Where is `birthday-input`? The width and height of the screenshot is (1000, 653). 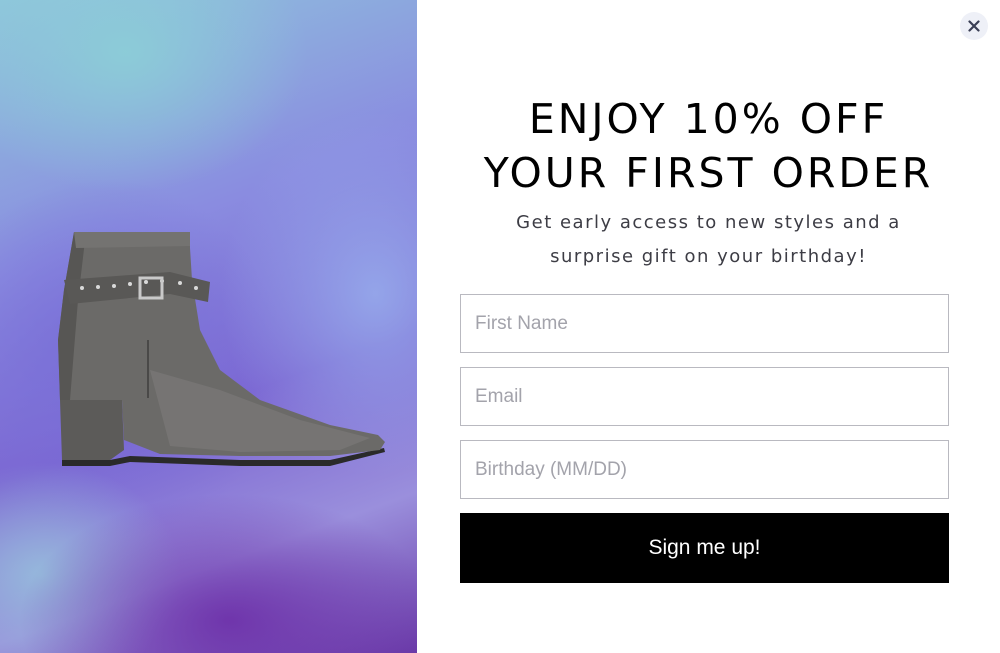 birthday-input is located at coordinates (704, 469).